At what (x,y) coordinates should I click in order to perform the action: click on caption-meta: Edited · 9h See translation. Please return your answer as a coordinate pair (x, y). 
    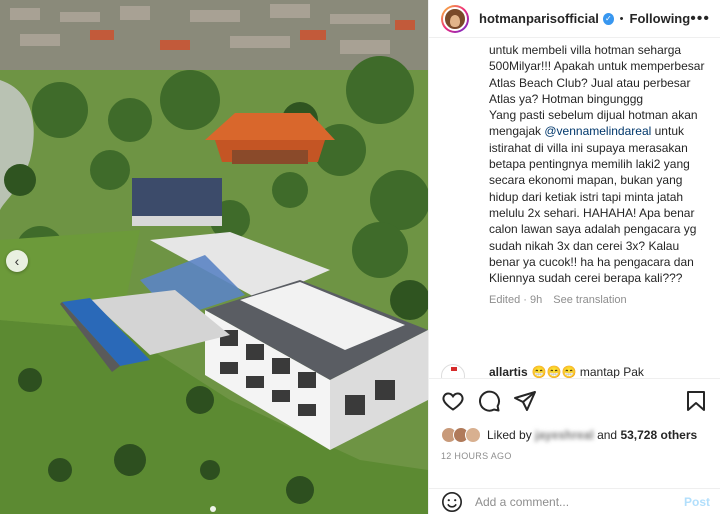
    Looking at the image, I should click on (597, 300).